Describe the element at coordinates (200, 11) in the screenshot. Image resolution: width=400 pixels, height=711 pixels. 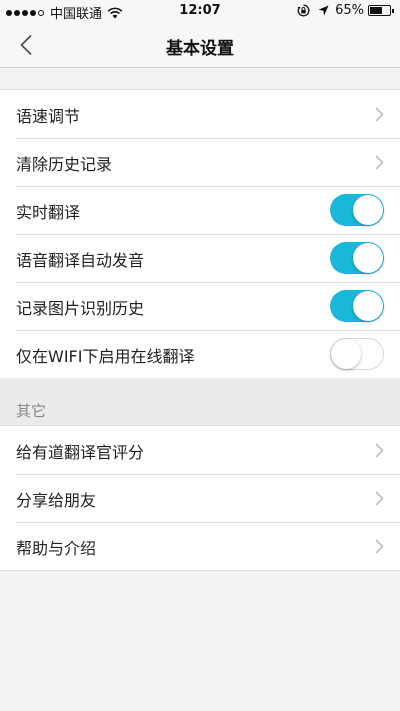
I see `status-bar: 中国联通 12:07 65%` at that location.